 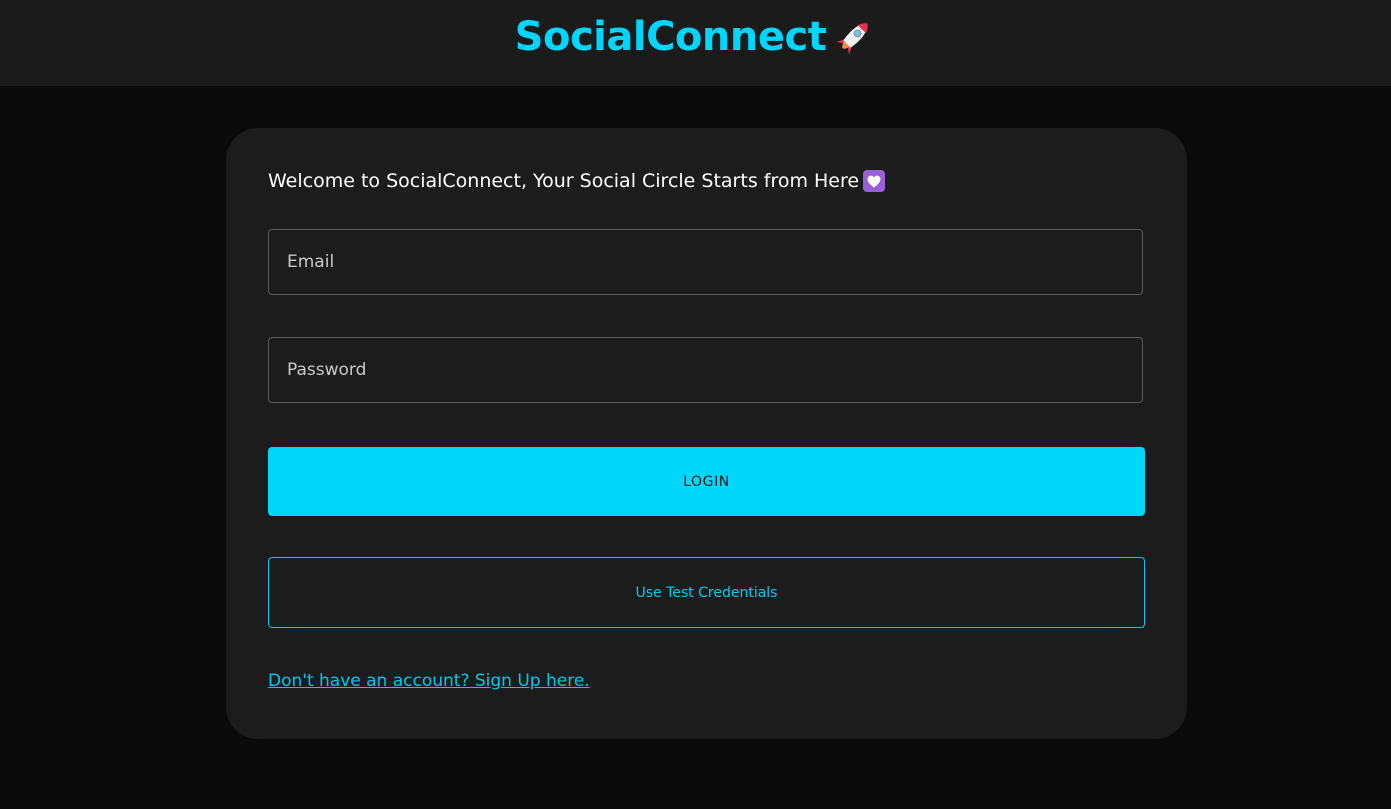 I want to click on use-test-credentials-button: Use Test Credentials, so click(x=706, y=592).